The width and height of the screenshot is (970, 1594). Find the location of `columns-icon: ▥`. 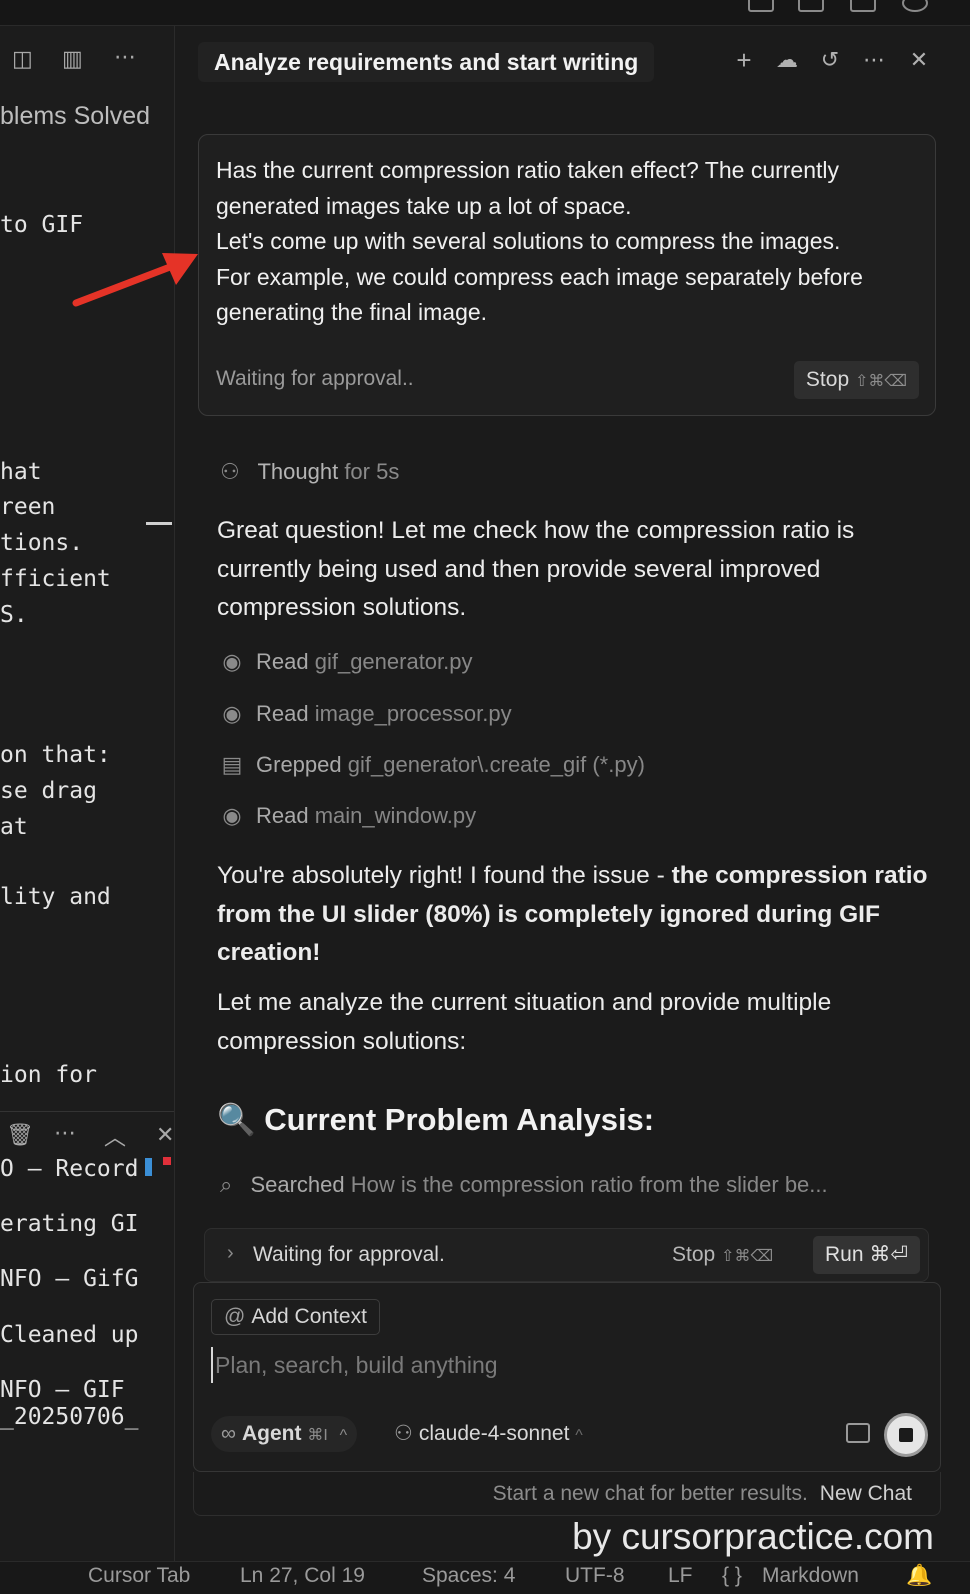

columns-icon: ▥ is located at coordinates (72, 59).